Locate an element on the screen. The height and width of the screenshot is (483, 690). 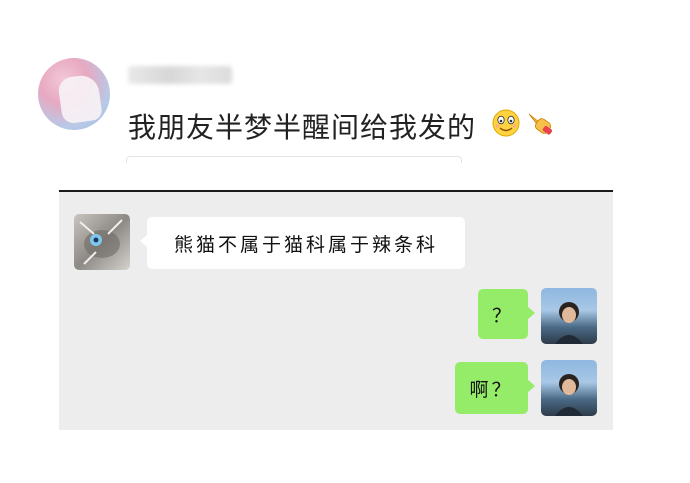
smiling-face-emoji-icon is located at coordinates (506, 123).